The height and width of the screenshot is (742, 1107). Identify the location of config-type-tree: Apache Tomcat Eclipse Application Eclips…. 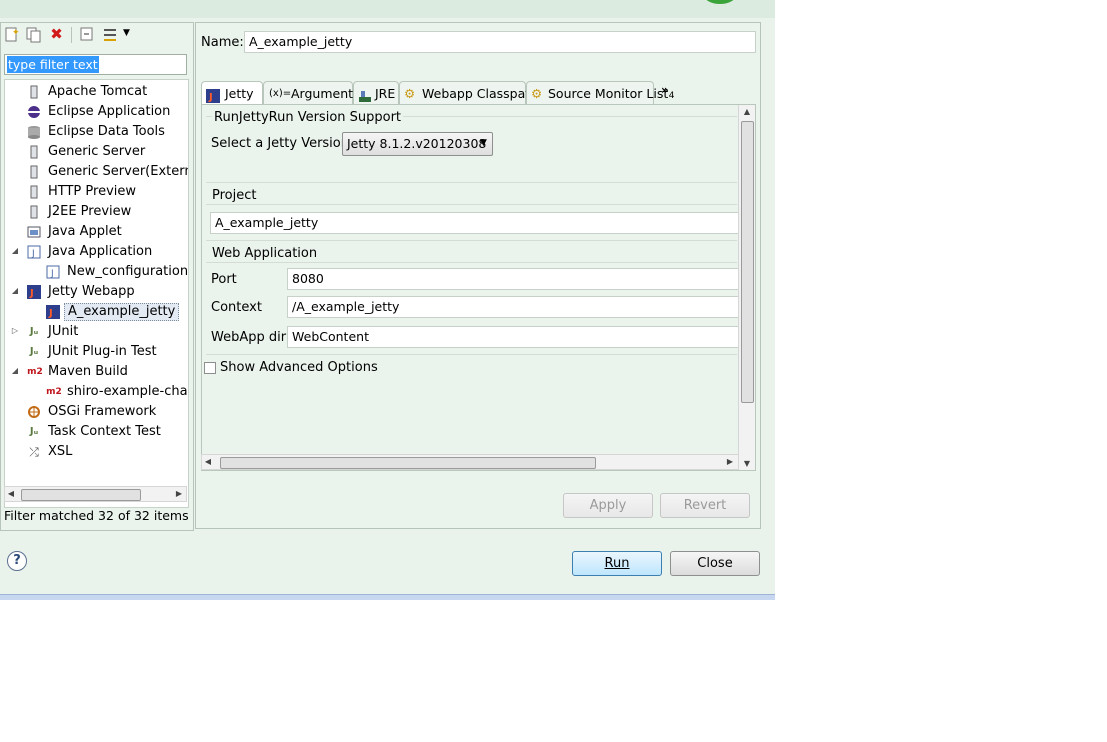
(96, 293).